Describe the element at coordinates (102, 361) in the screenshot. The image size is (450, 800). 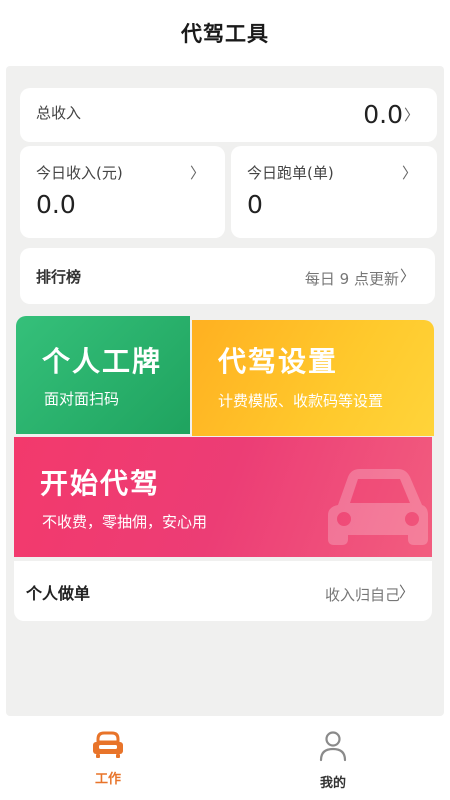
I see `personal-badge-title: 个人工牌` at that location.